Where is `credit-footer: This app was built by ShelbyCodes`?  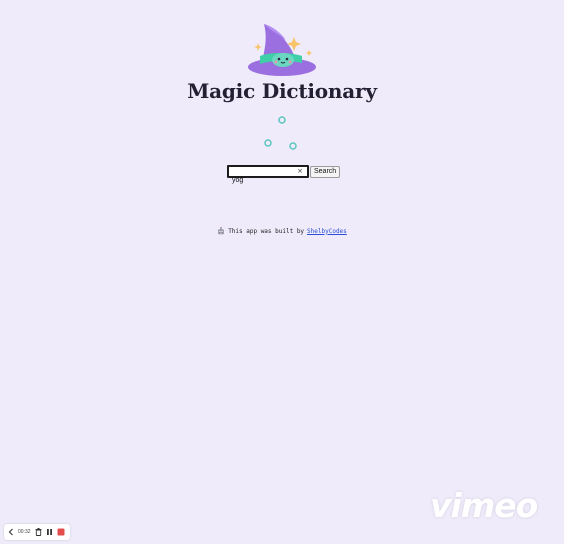 credit-footer: This app was built by ShelbyCodes is located at coordinates (282, 231).